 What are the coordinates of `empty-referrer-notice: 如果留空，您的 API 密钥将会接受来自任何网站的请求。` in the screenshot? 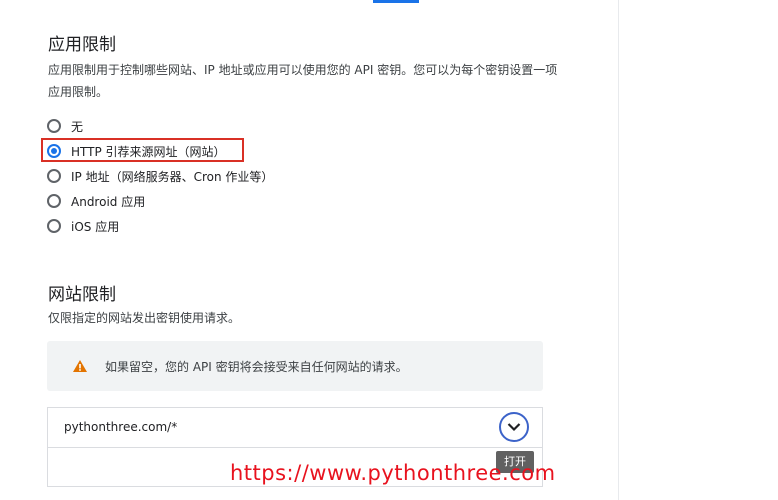 It's located at (295, 366).